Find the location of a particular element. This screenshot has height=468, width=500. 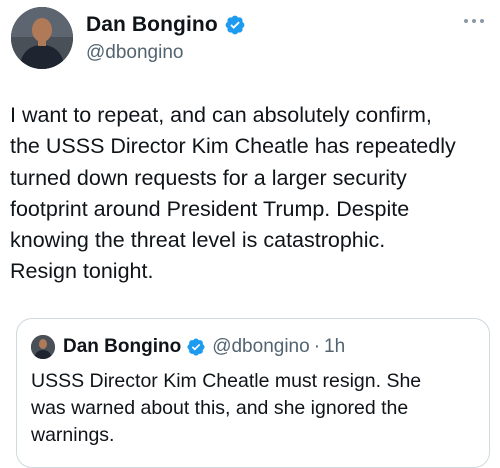

author-name-row: Dan Bongino is located at coordinates (166, 25).